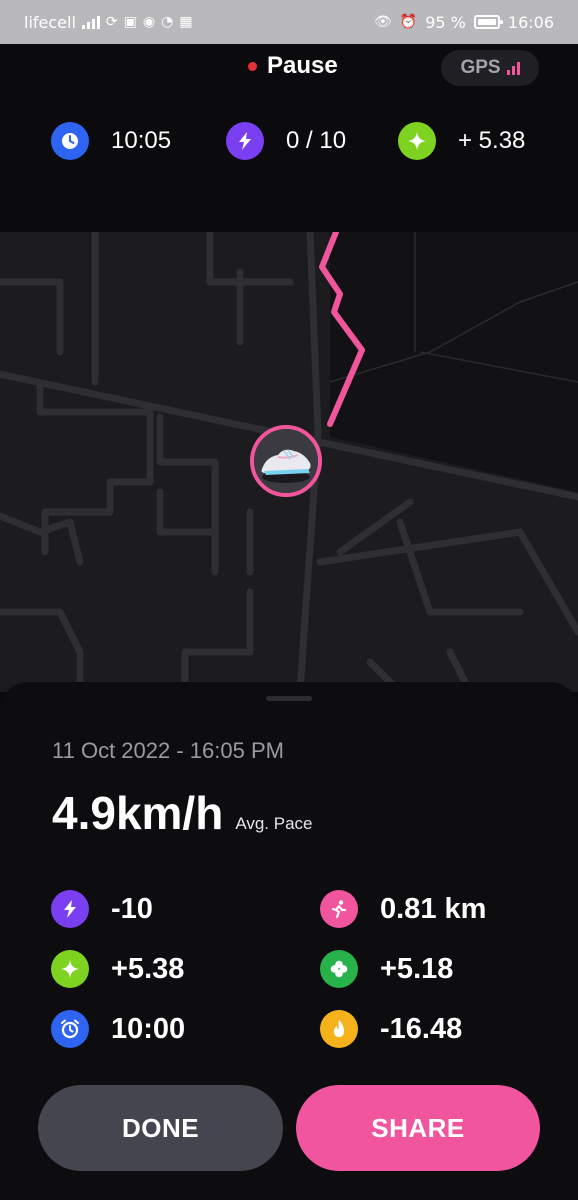 The width and height of the screenshot is (578, 1200). What do you see at coordinates (50, 22) in the screenshot?
I see `carrier-label: lifecell` at bounding box center [50, 22].